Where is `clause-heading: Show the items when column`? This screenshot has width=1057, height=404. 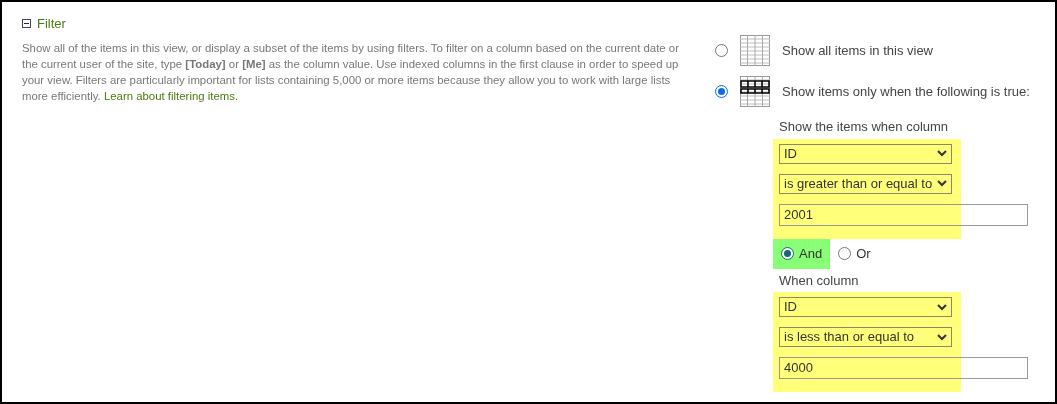 clause-heading: Show the items when column is located at coordinates (864, 127).